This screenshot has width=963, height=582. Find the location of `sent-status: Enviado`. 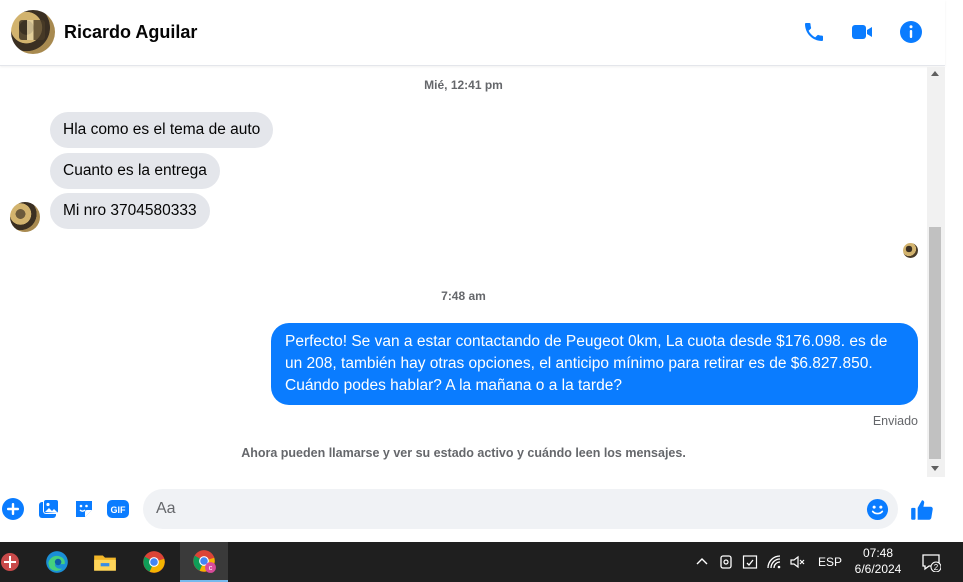

sent-status: Enviado is located at coordinates (895, 421).